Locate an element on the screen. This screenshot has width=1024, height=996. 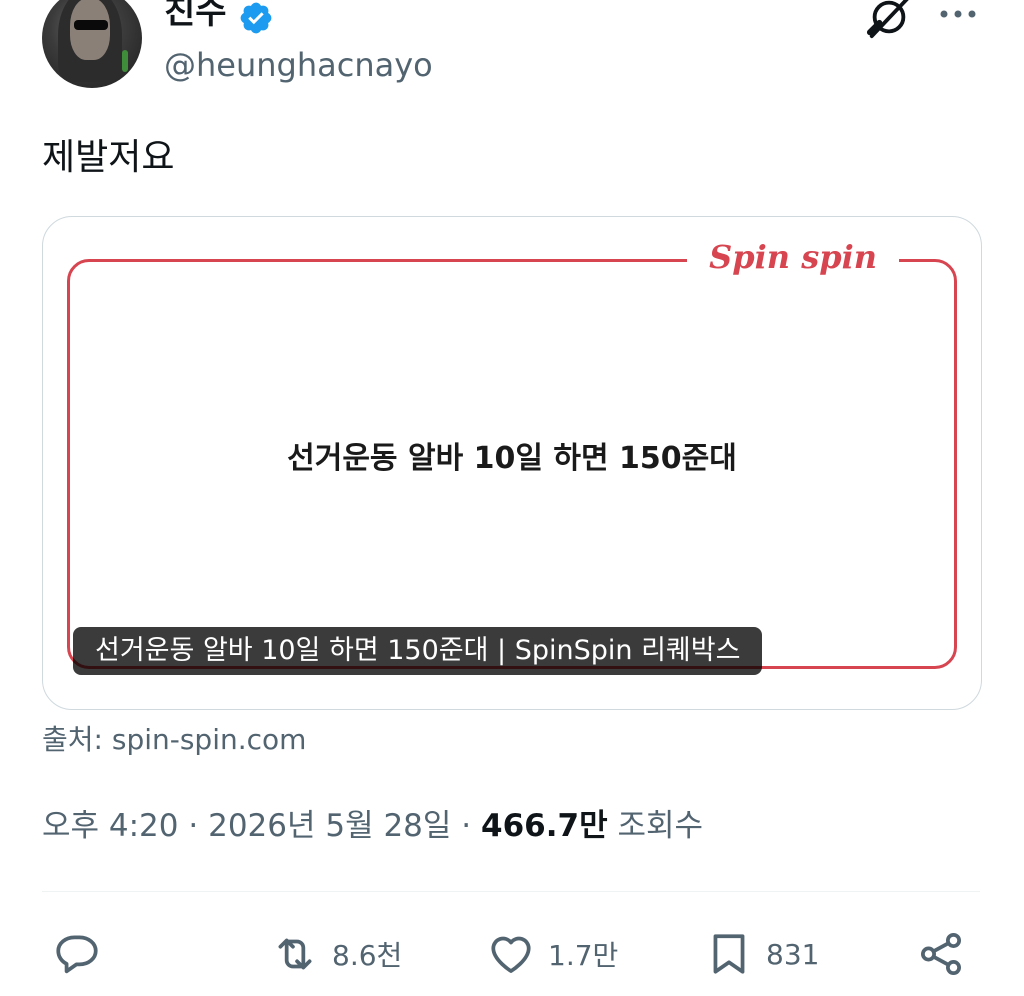
heart-icon is located at coordinates (511, 954).